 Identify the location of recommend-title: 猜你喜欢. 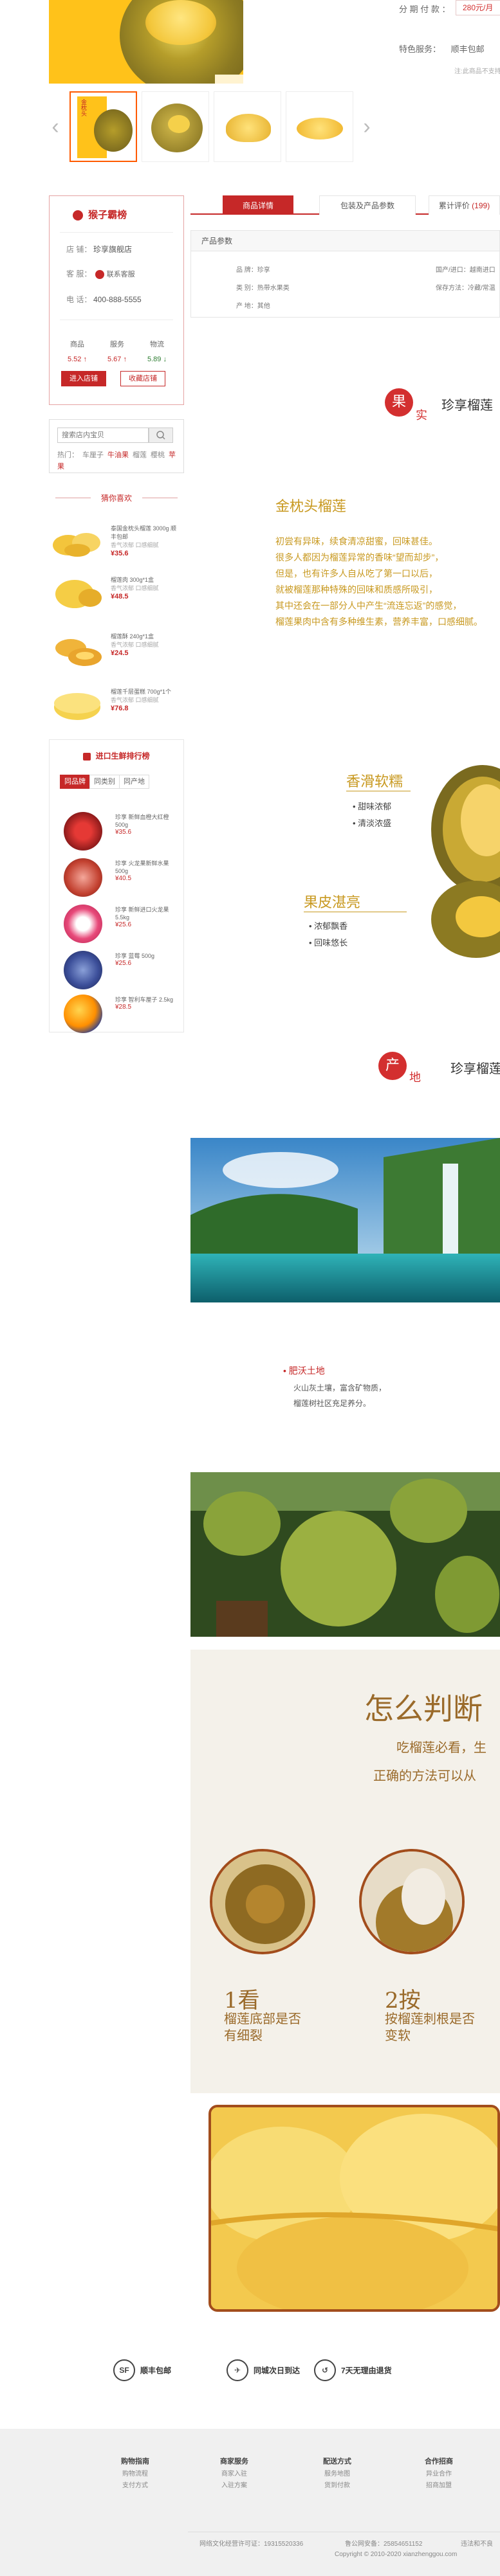
(116, 497).